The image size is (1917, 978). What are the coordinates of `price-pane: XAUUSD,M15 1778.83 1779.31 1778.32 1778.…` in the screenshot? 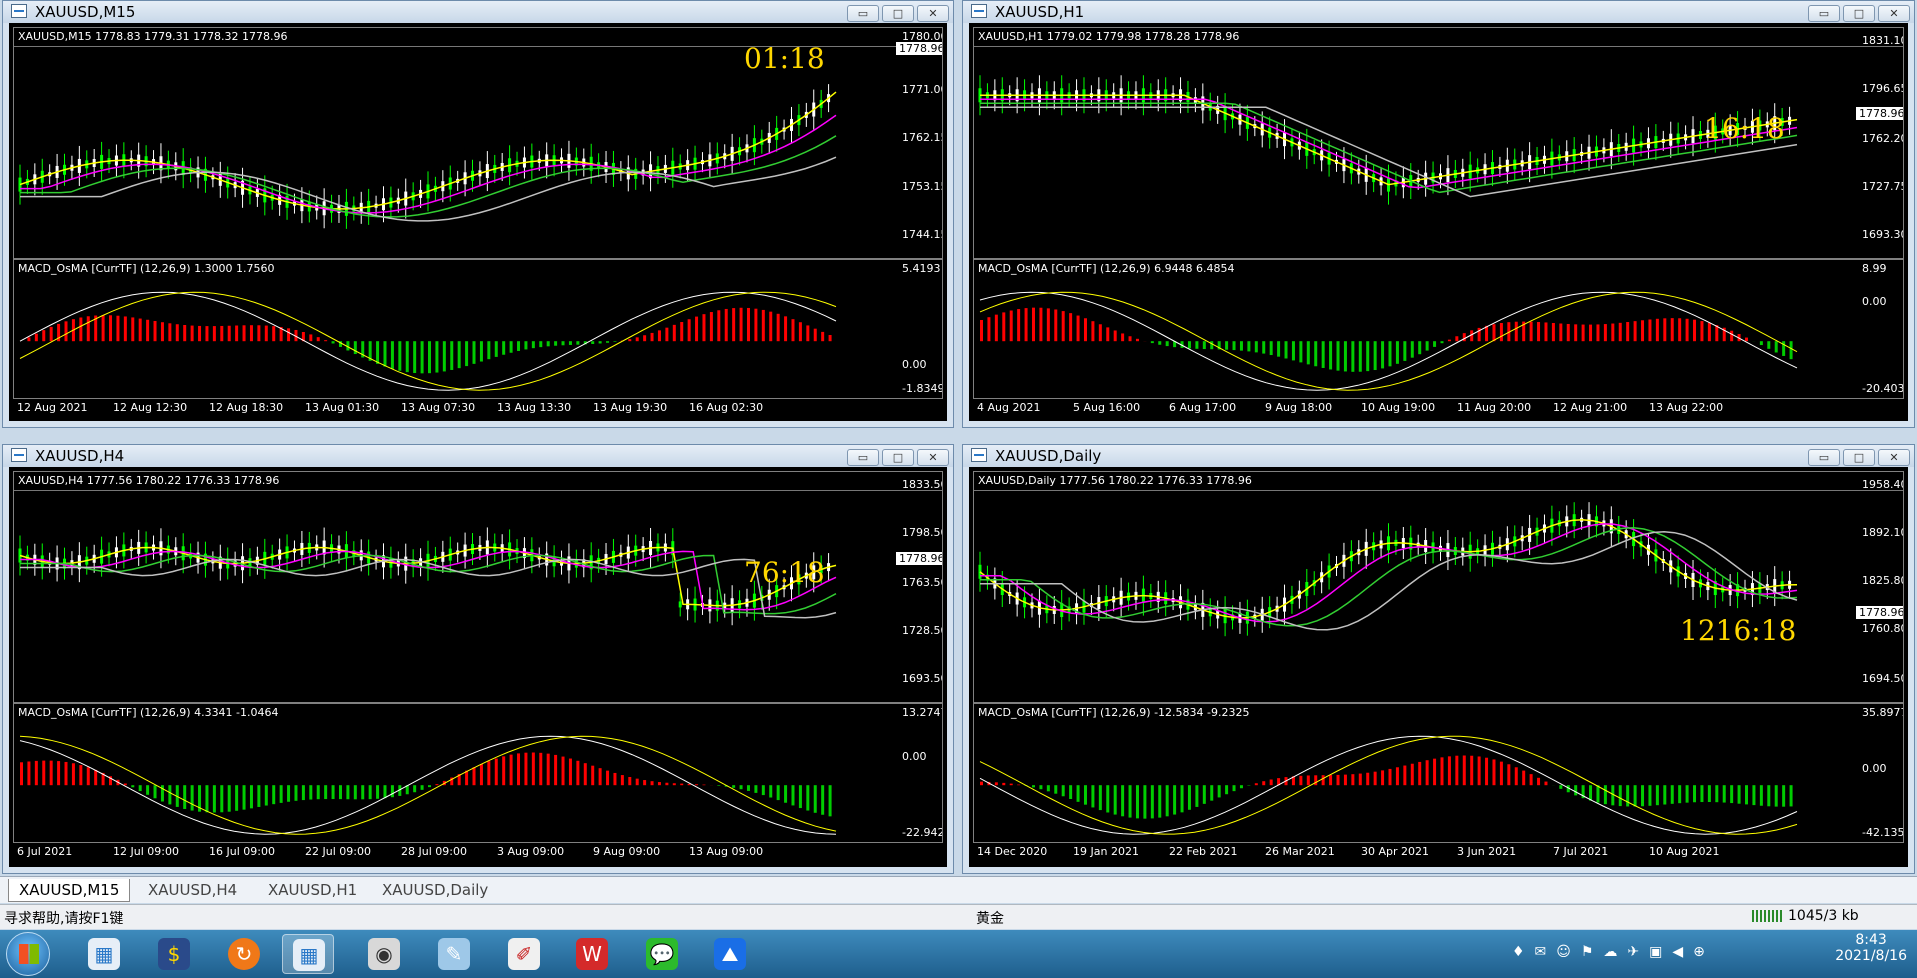 It's located at (478, 143).